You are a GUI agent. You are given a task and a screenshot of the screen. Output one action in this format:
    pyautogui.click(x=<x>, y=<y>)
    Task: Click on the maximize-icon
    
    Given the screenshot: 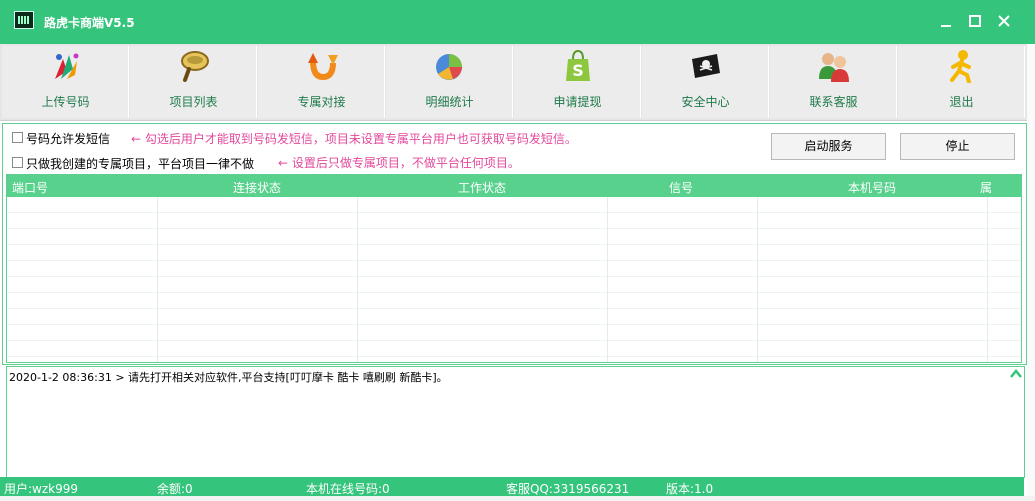 What is the action you would take?
    pyautogui.click(x=975, y=21)
    